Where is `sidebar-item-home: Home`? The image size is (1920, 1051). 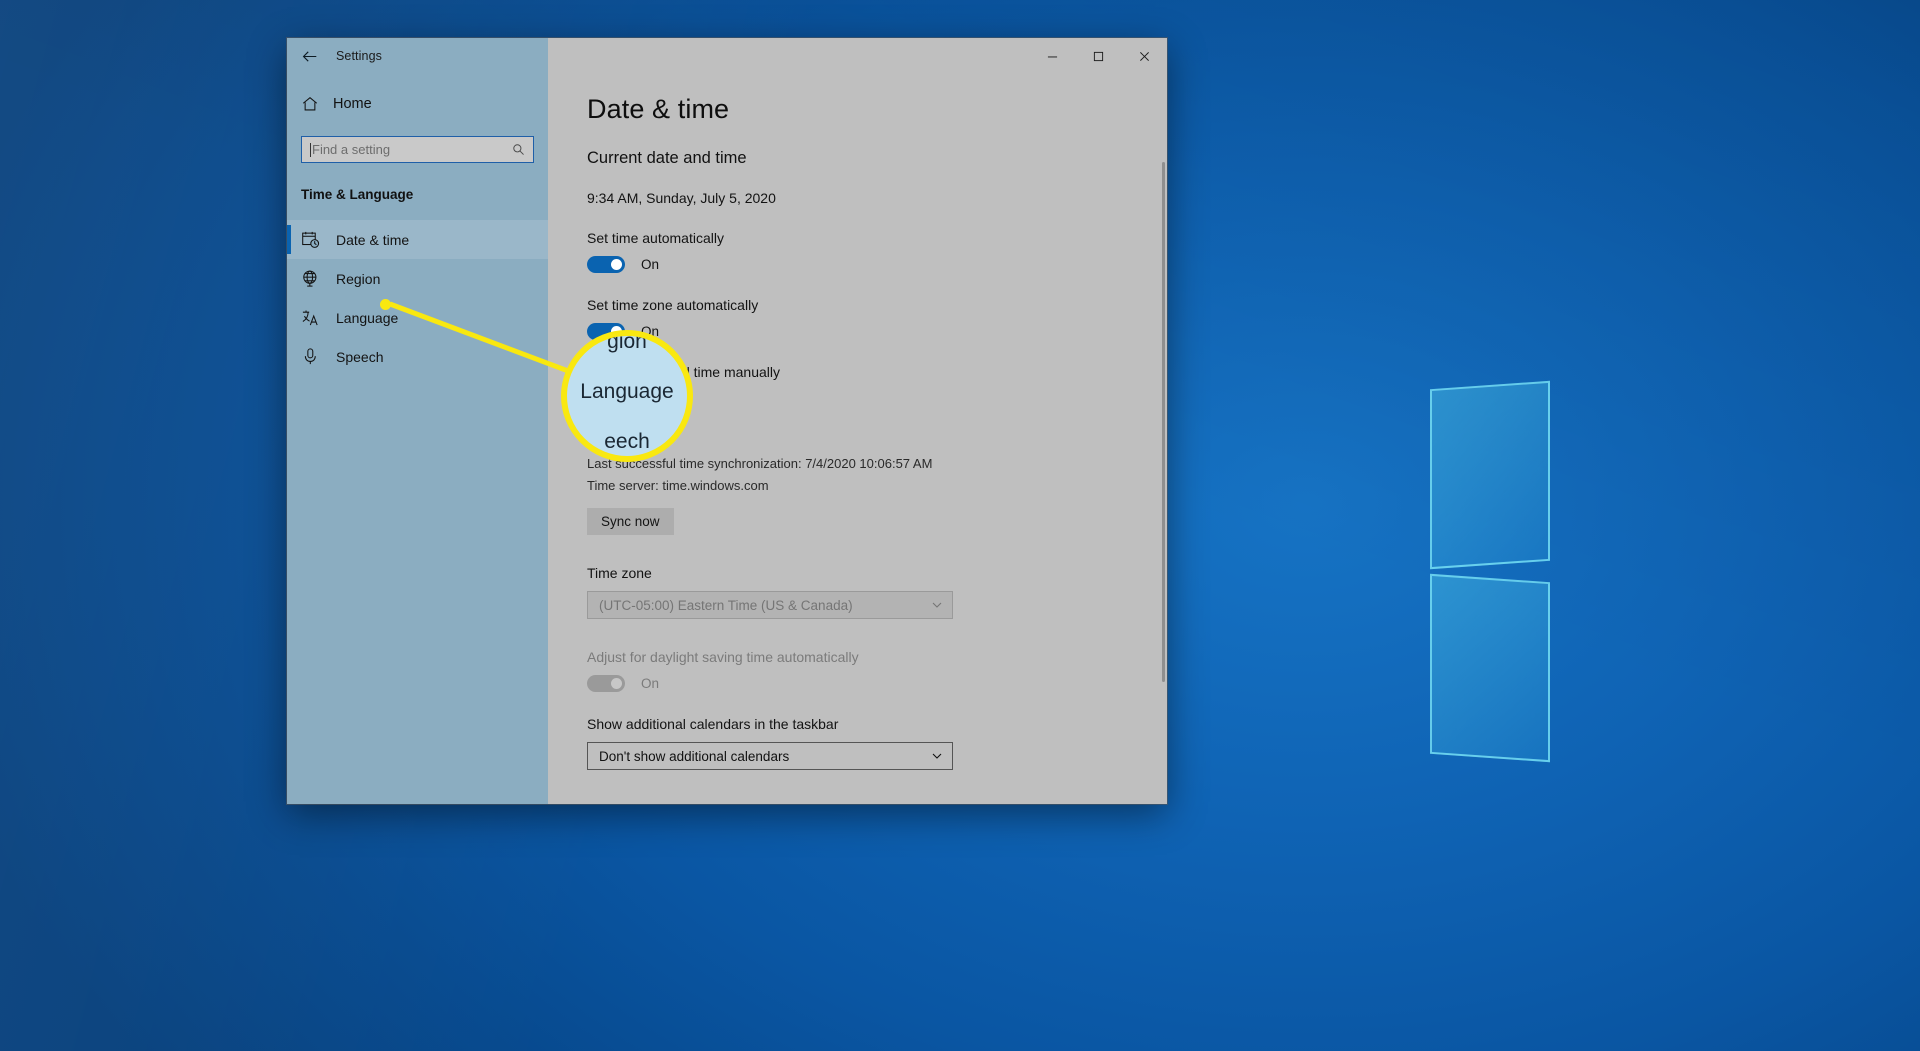 sidebar-item-home: Home is located at coordinates (417, 104).